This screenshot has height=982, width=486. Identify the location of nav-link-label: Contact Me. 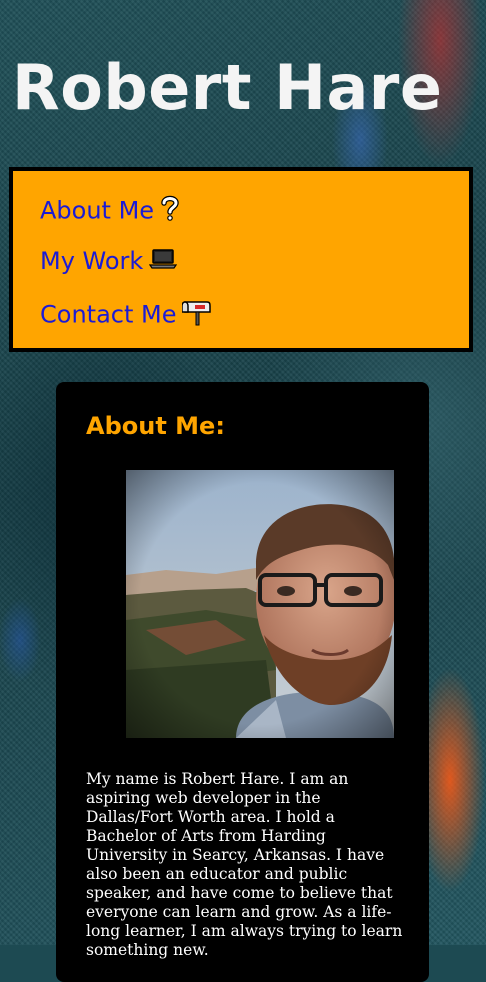
(108, 314).